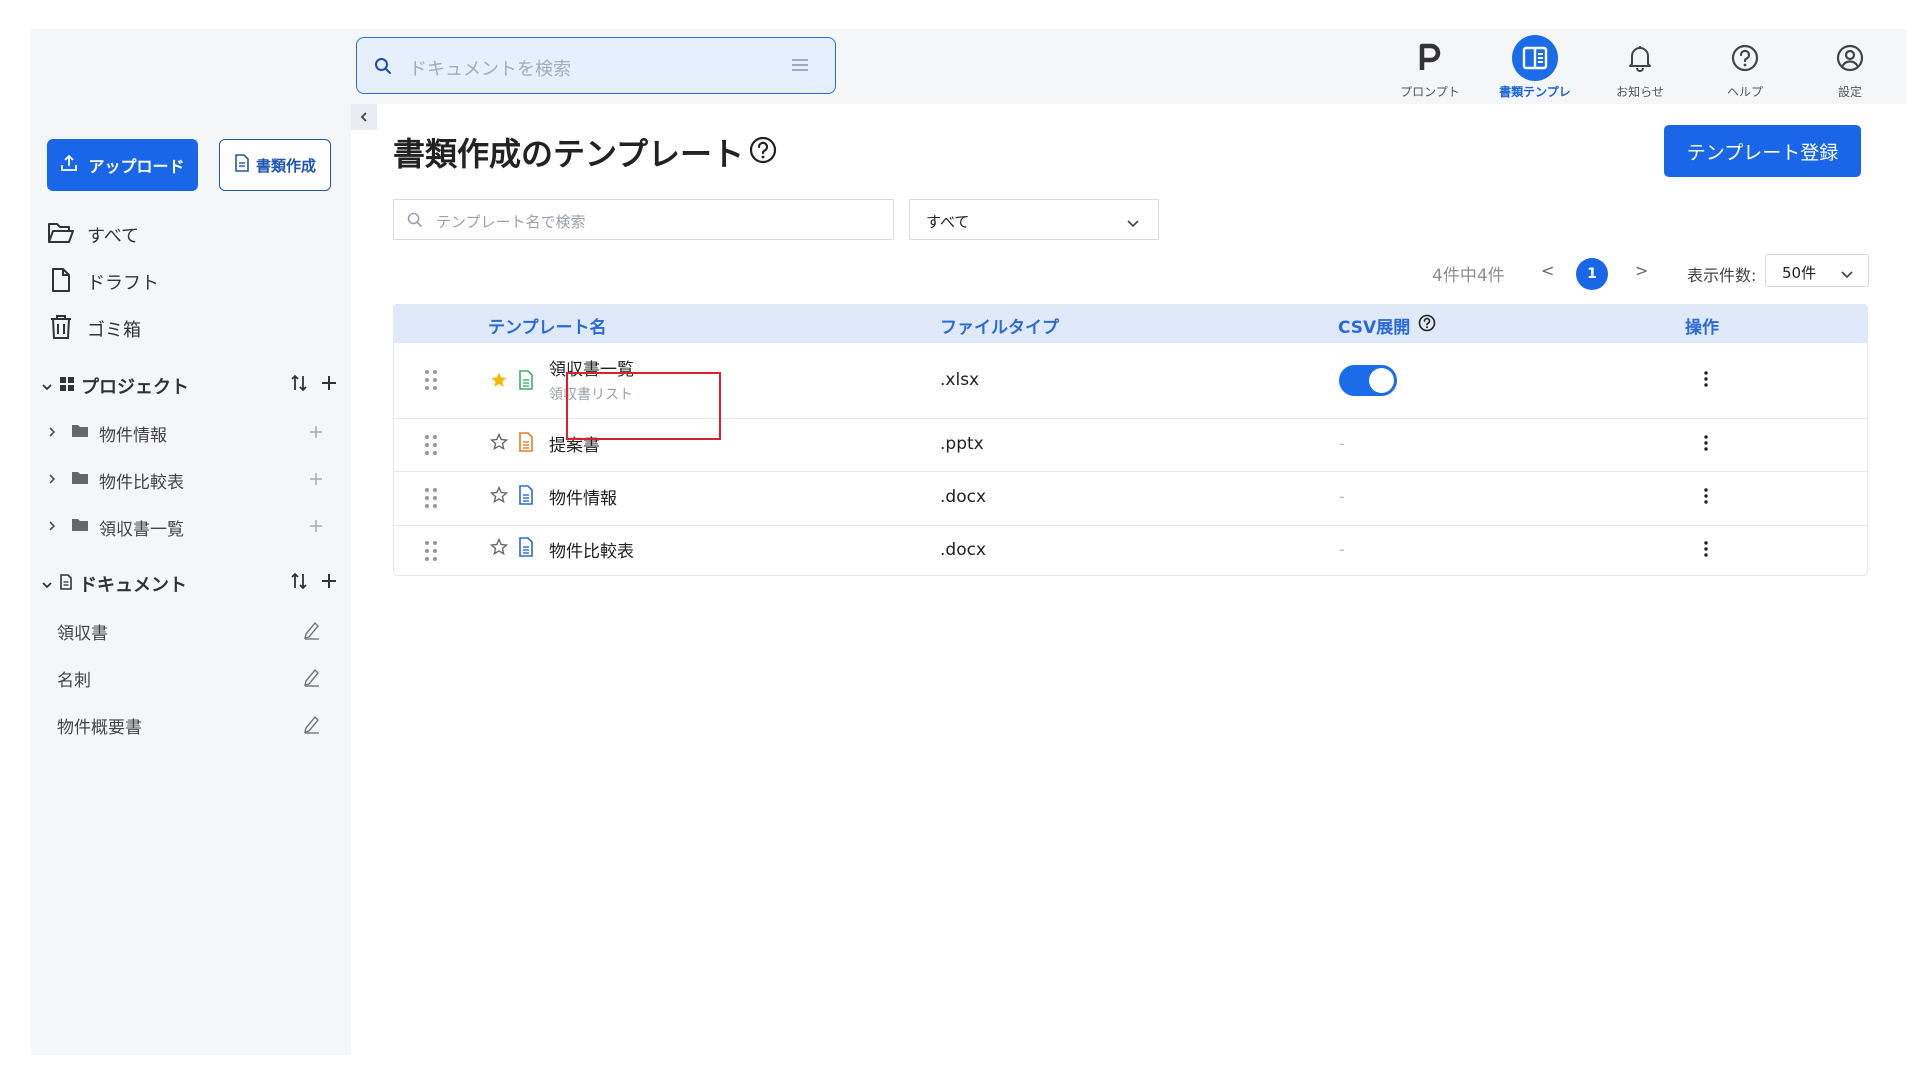 The image size is (1920, 1080). I want to click on upload-button-label: アップロード, so click(136, 166).